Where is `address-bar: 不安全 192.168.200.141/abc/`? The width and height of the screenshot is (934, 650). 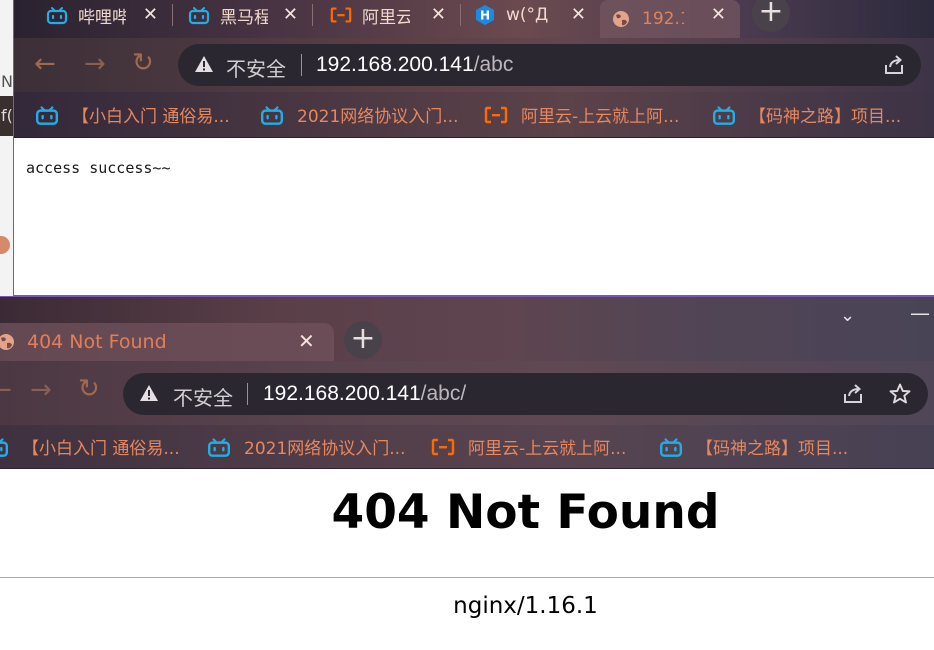
address-bar: 不安全 192.168.200.141/abc/ is located at coordinates (525, 394).